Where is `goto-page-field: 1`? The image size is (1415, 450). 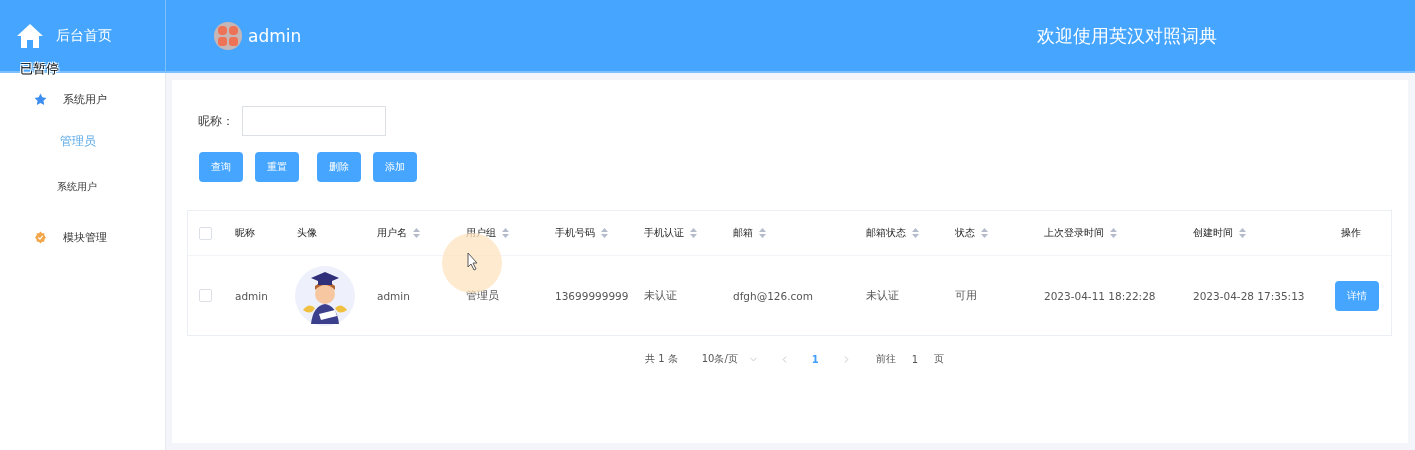 goto-page-field: 1 is located at coordinates (915, 359).